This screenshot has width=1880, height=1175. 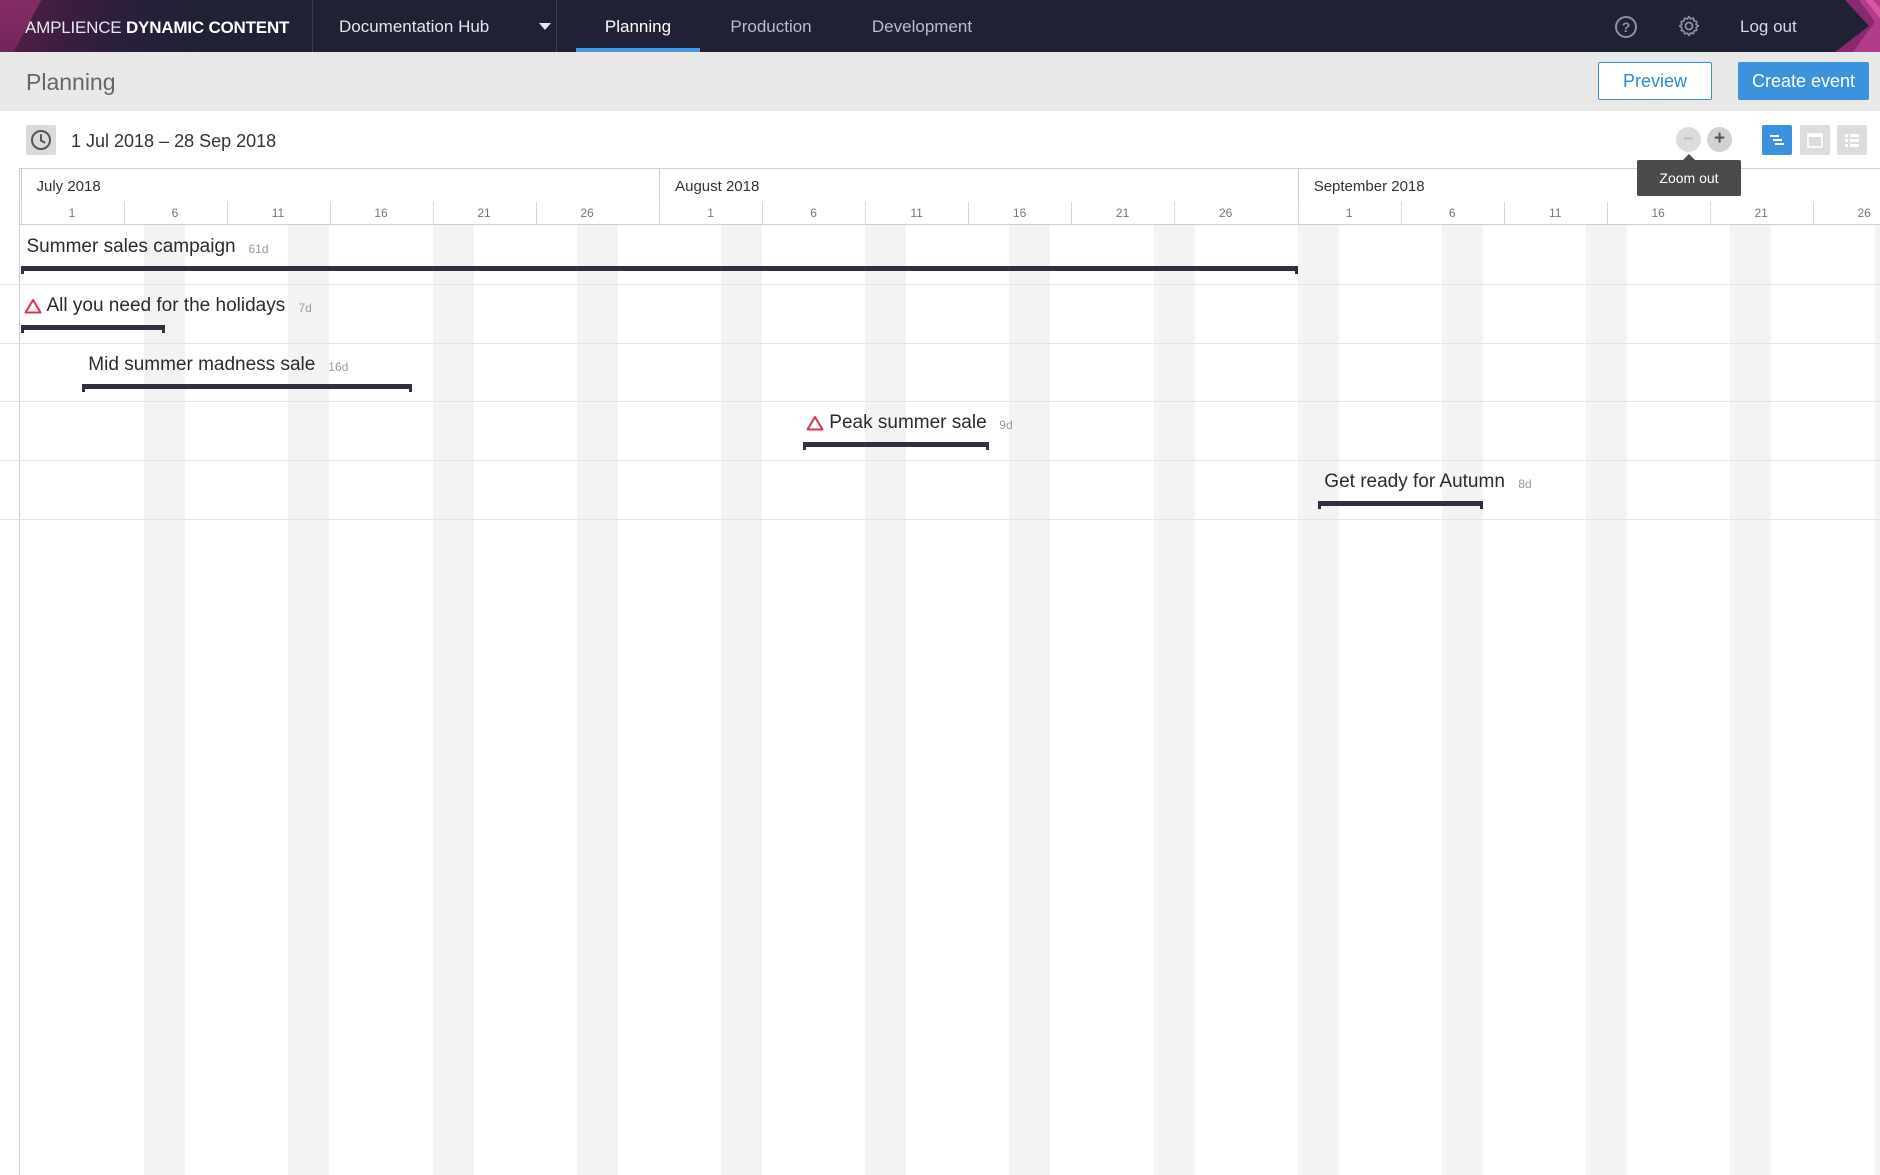 What do you see at coordinates (166, 305) in the screenshot?
I see `event-name: All you need for the holidays` at bounding box center [166, 305].